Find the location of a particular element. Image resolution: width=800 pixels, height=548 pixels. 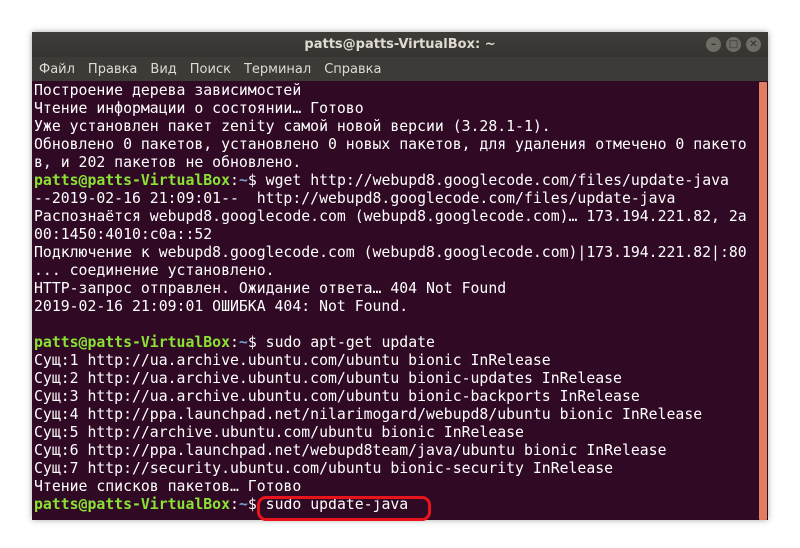

window-title: patts@patts-VirtualBox: ~ is located at coordinates (400, 44).